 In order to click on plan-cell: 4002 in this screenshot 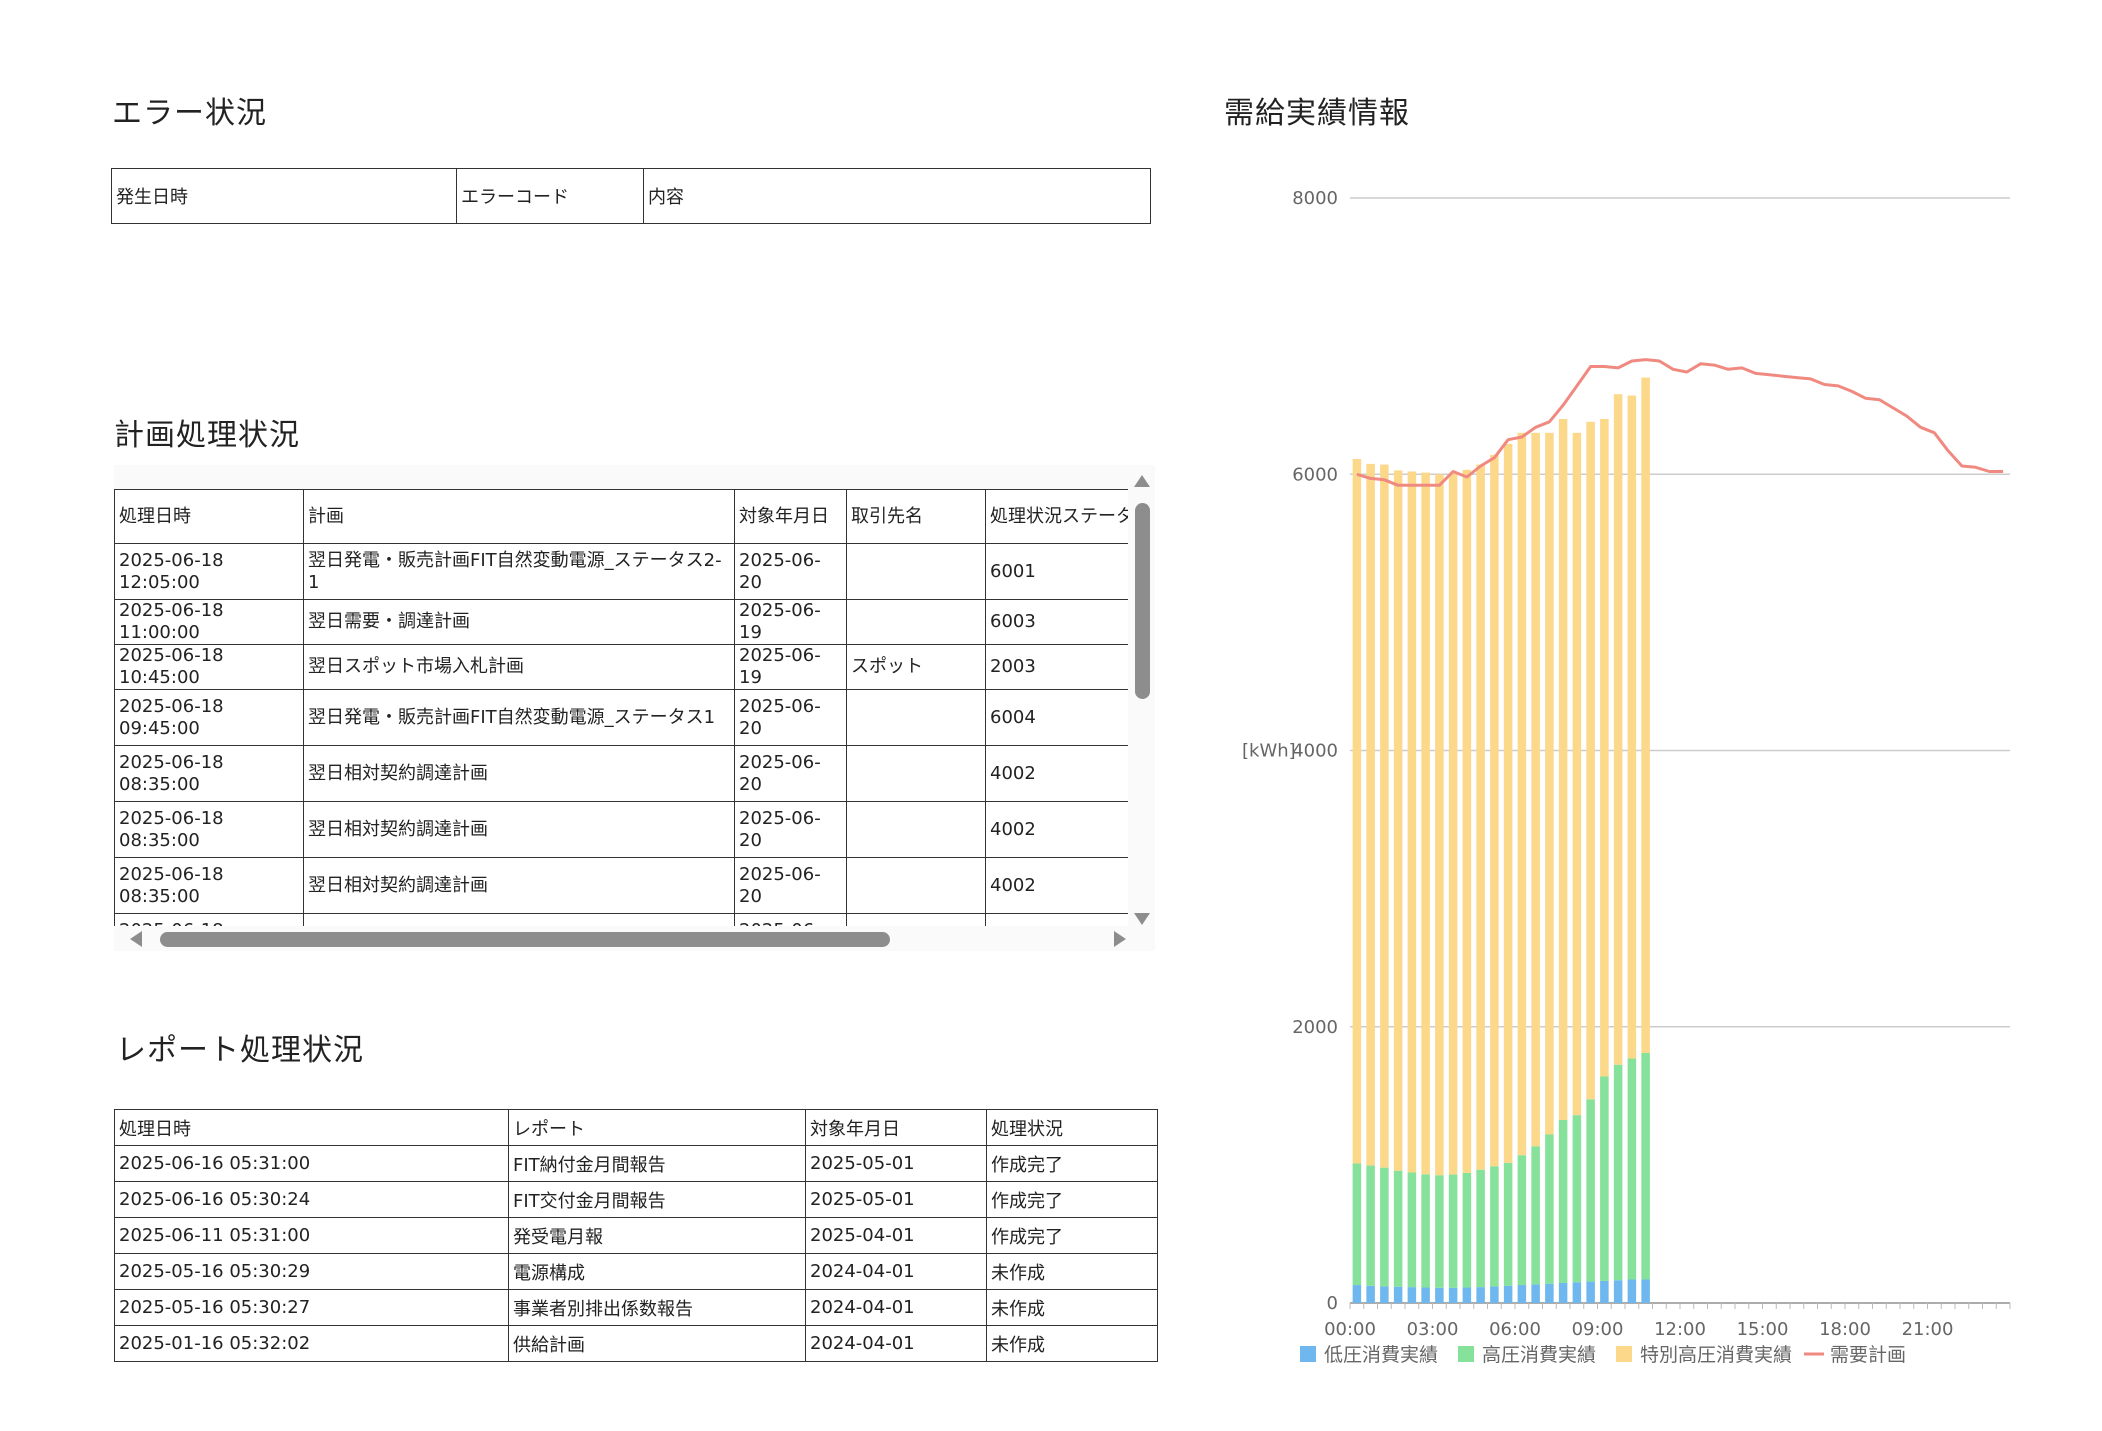, I will do `click(1056, 885)`.